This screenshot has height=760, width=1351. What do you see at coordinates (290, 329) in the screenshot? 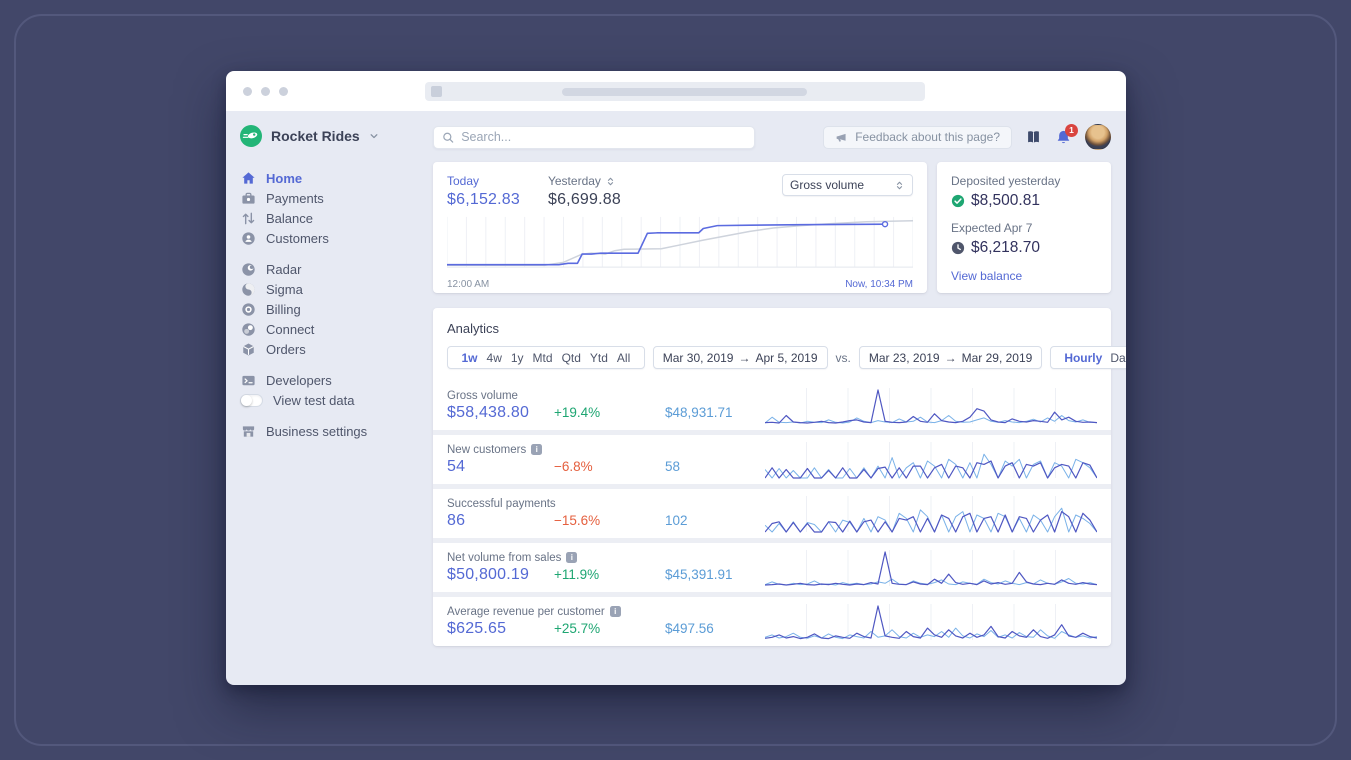
I see `sidebar-item-label: Connect` at bounding box center [290, 329].